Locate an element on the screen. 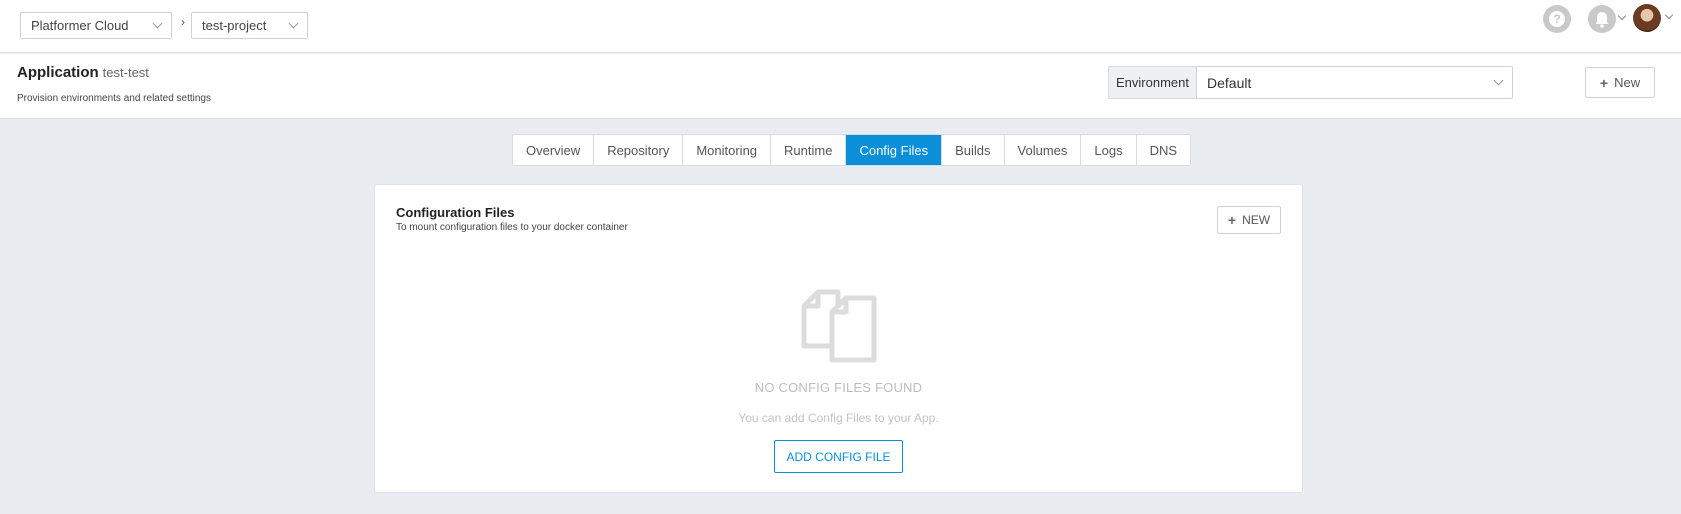 The width and height of the screenshot is (1681, 514). bell-icon is located at coordinates (1602, 19).